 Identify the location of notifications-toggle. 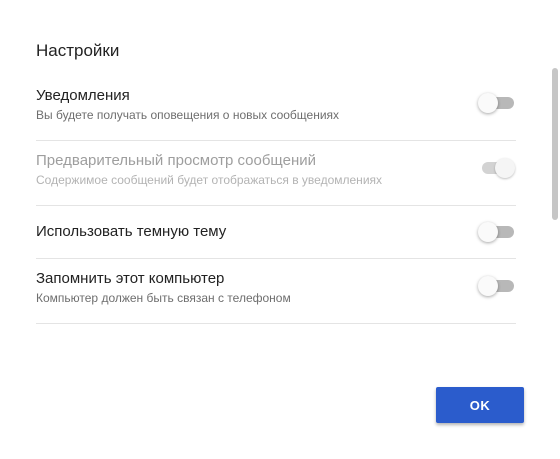
(497, 103).